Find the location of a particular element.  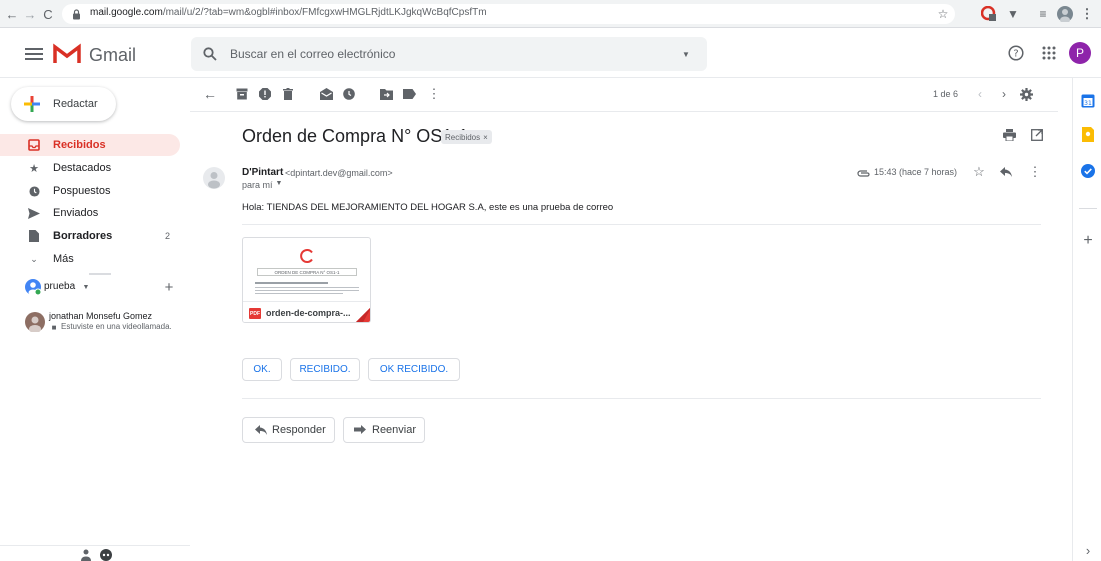

mark-unread-icon is located at coordinates (326, 94).